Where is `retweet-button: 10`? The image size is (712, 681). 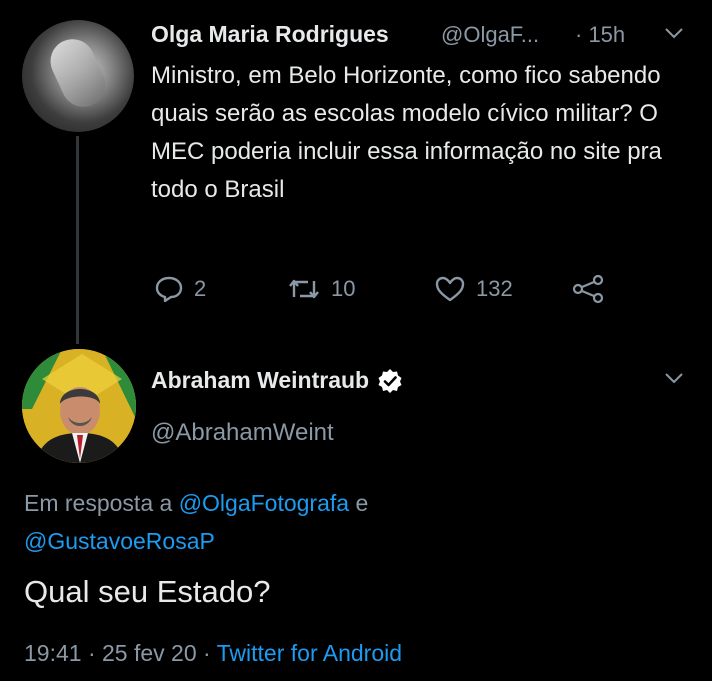 retweet-button: 10 is located at coordinates (321, 289).